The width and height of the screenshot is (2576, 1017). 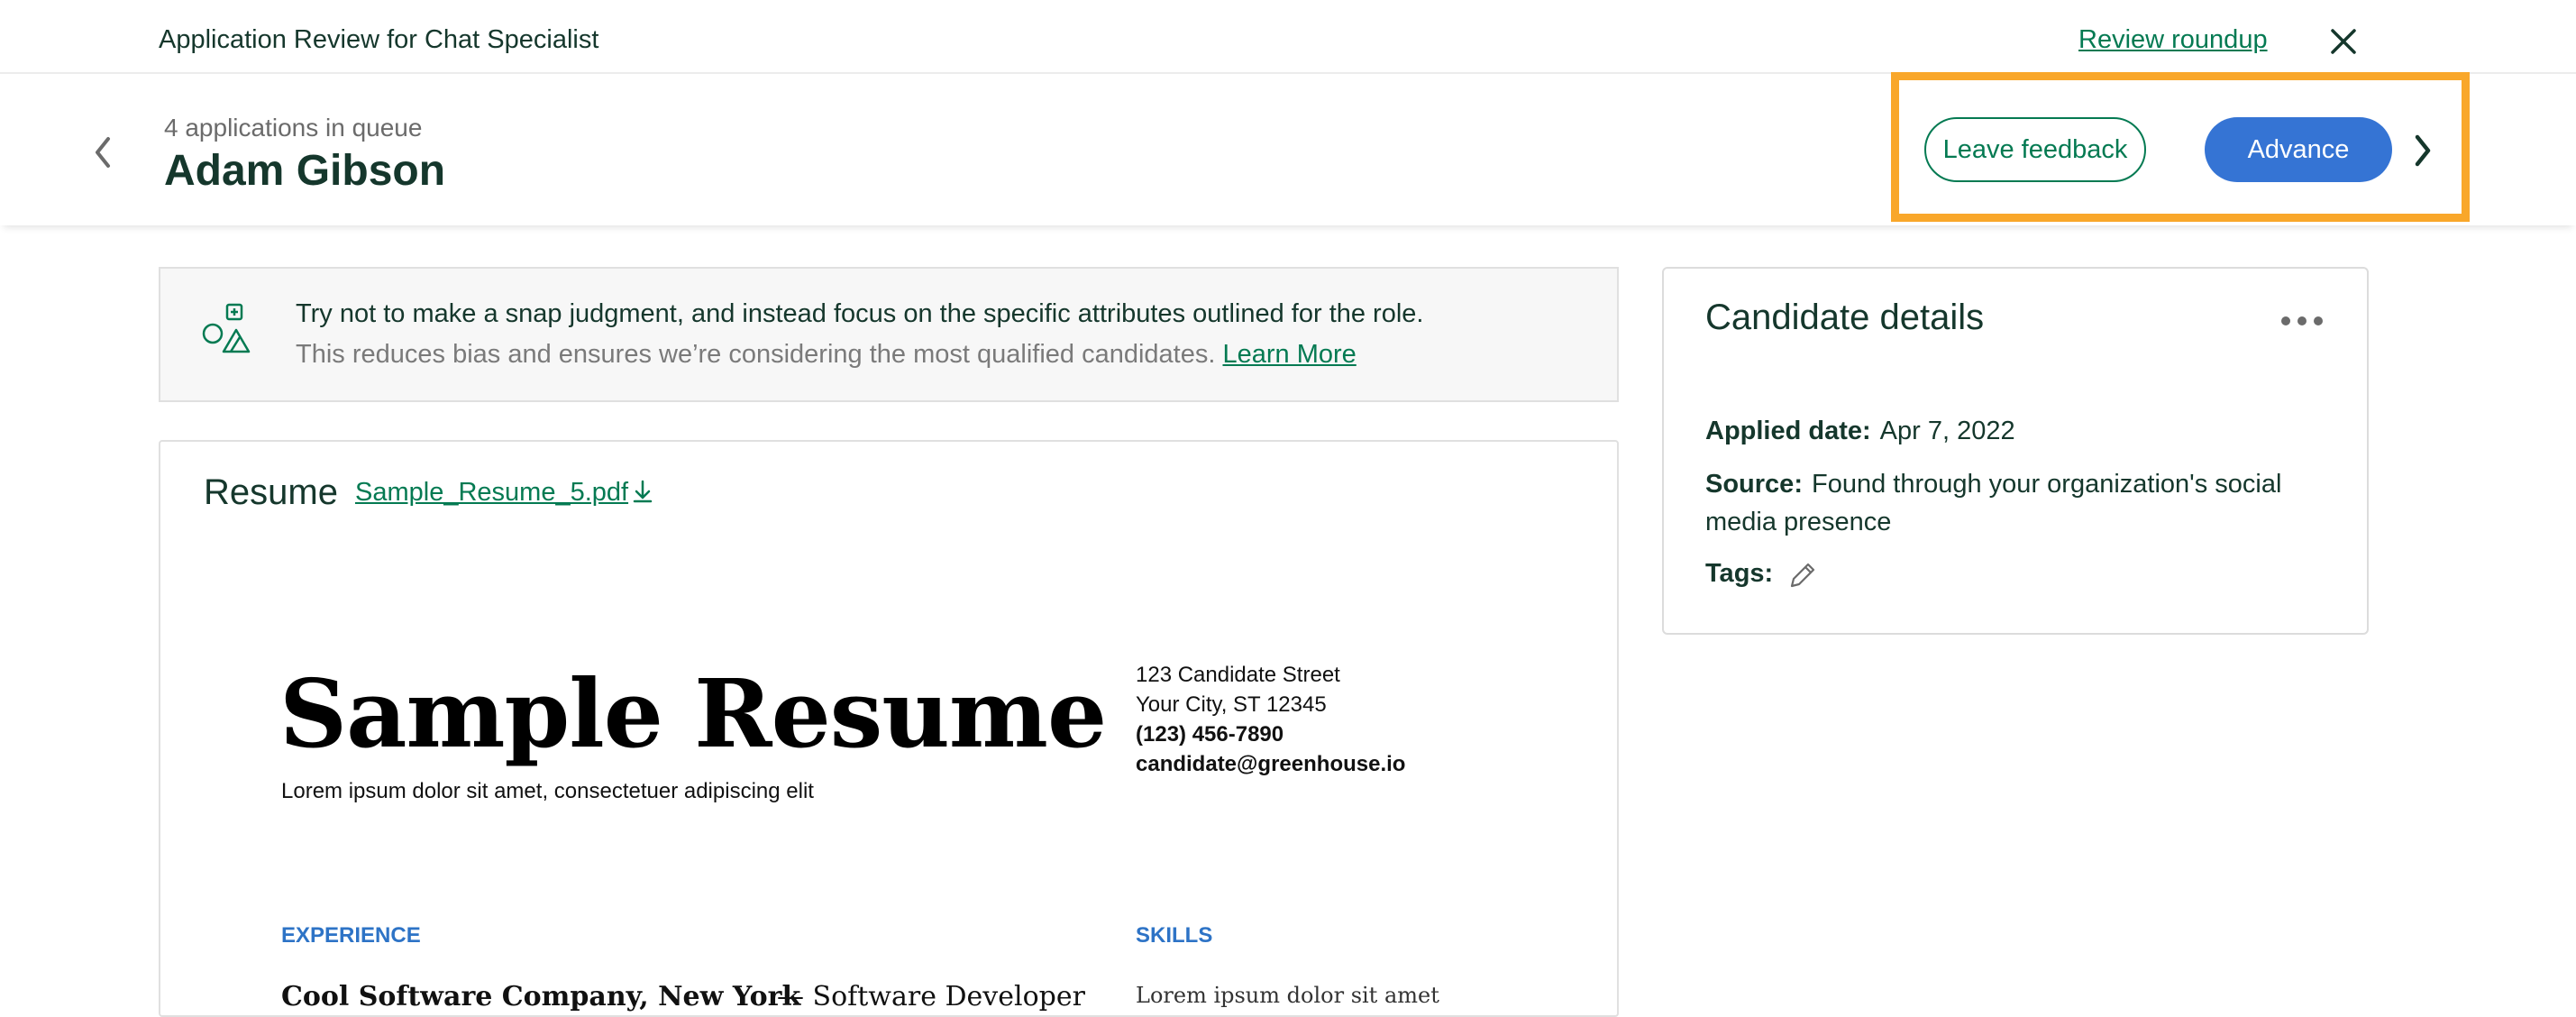 I want to click on queue-count: 4 applications in queue, so click(x=293, y=128).